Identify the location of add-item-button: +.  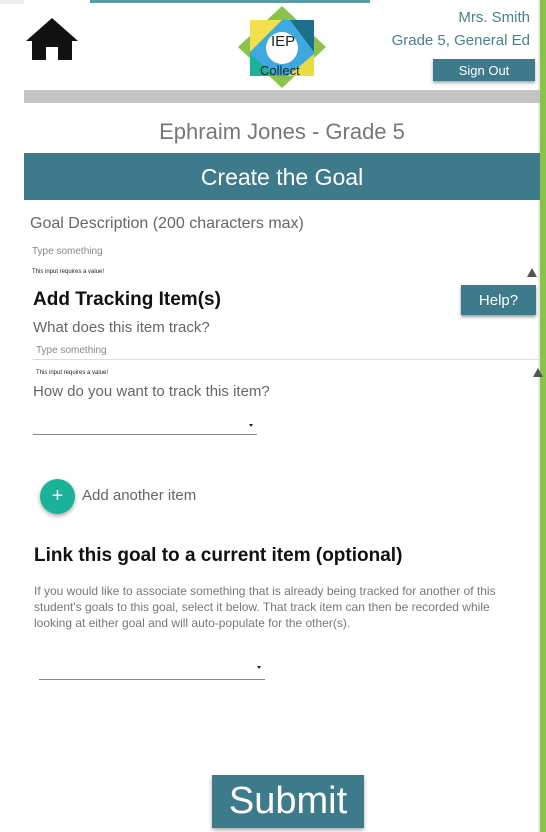
(57, 496).